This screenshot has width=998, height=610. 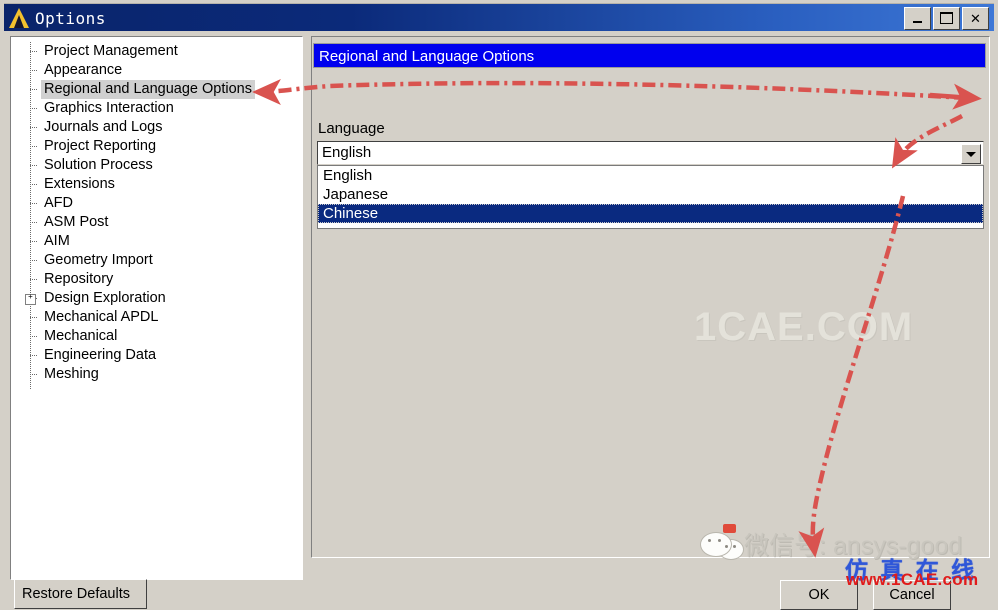 What do you see at coordinates (103, 127) in the screenshot?
I see `tree-item-label: Journals and Logs` at bounding box center [103, 127].